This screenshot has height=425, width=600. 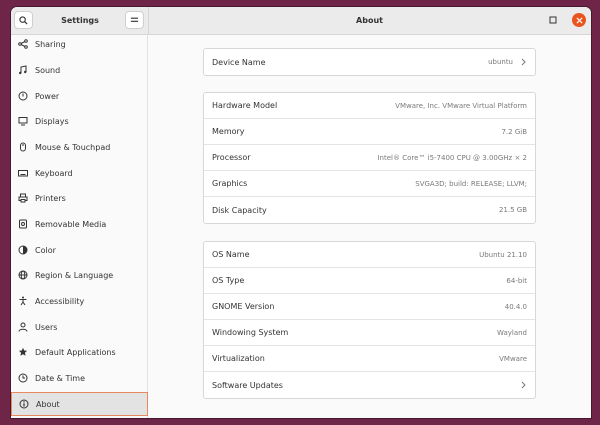 I want to click on software-updates-label: Software Updates, so click(x=247, y=385).